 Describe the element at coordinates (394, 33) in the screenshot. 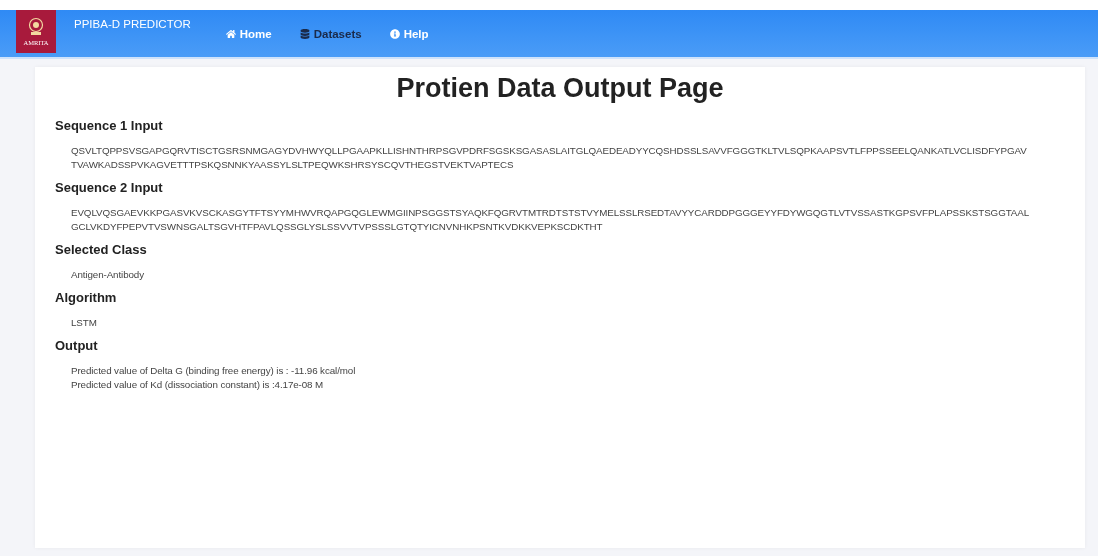

I see `info-icon` at that location.